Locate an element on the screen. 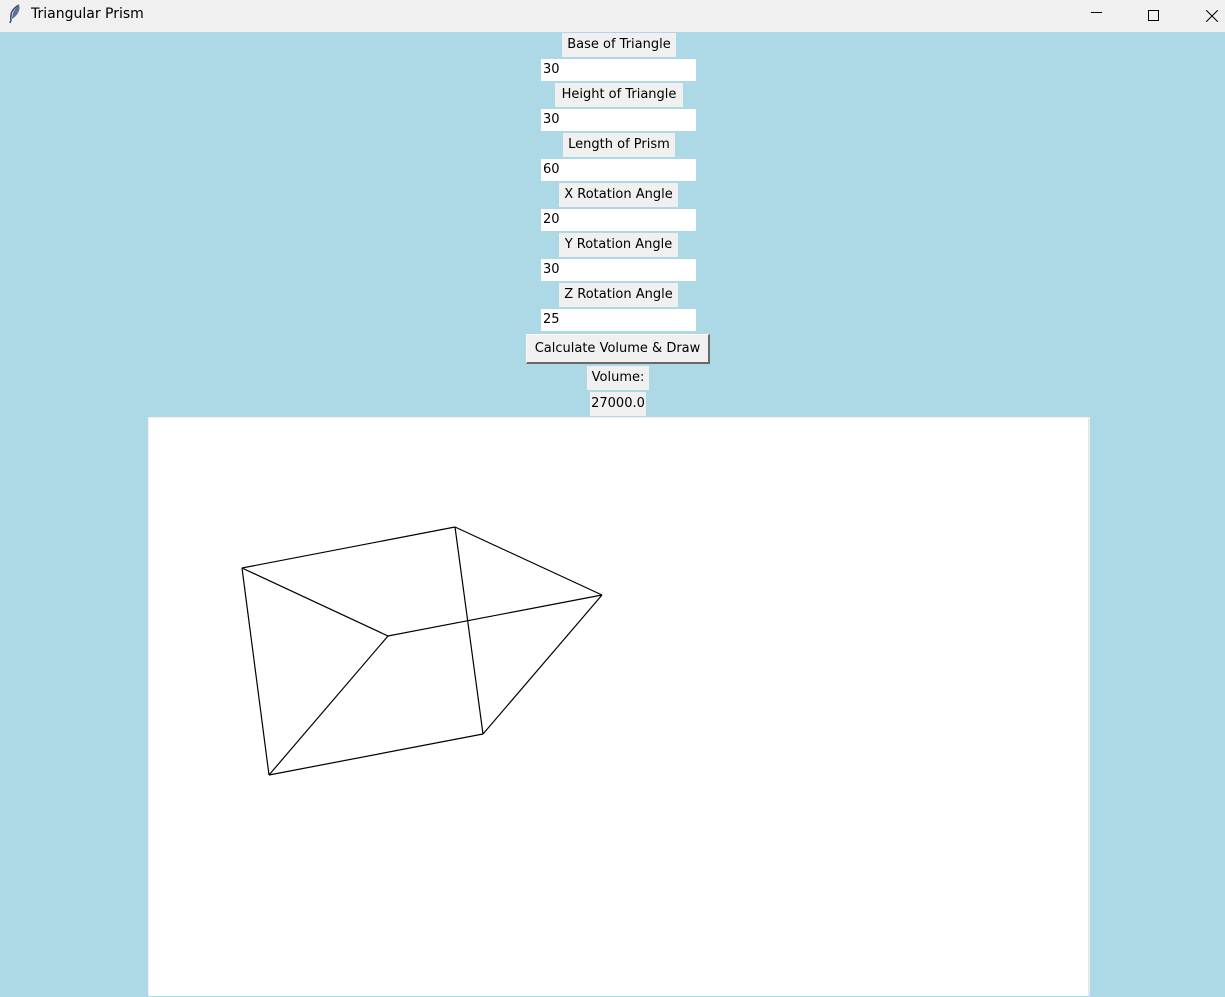 The width and height of the screenshot is (1225, 997). window-title: Triangular Prism is located at coordinates (87, 14).